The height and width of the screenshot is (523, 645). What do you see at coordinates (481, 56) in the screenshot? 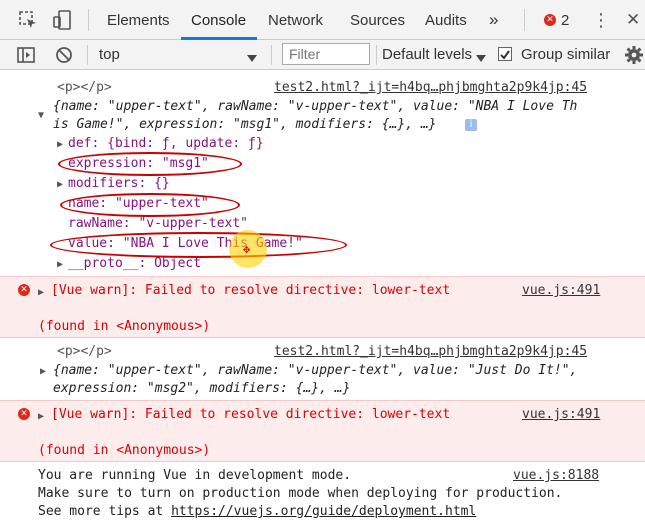
I see `levels-dropdown-icon` at bounding box center [481, 56].